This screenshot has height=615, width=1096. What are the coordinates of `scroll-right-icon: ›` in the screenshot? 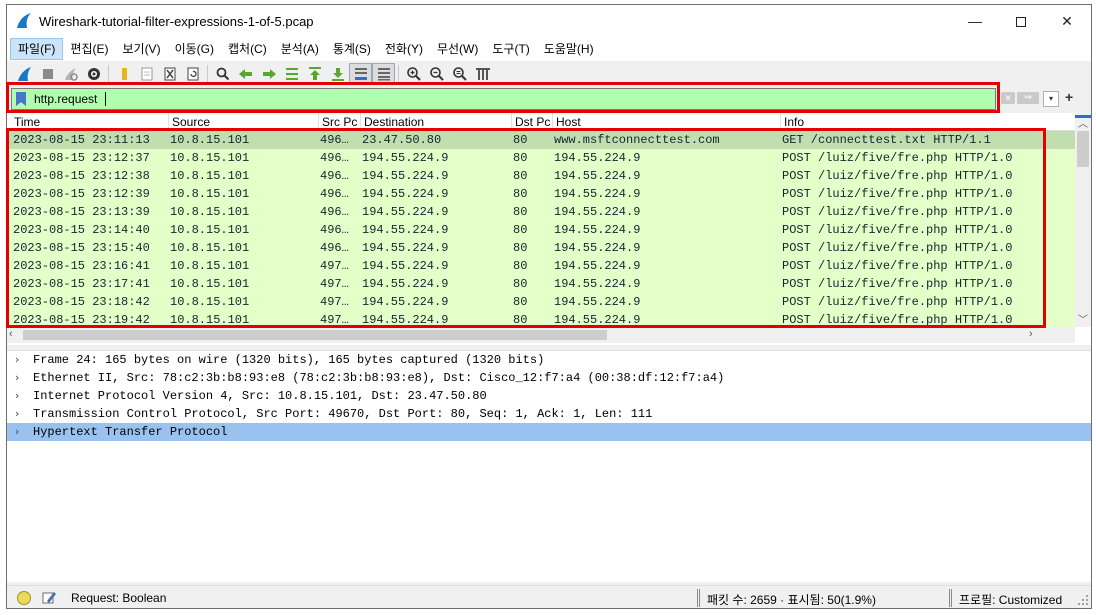 It's located at (1031, 334).